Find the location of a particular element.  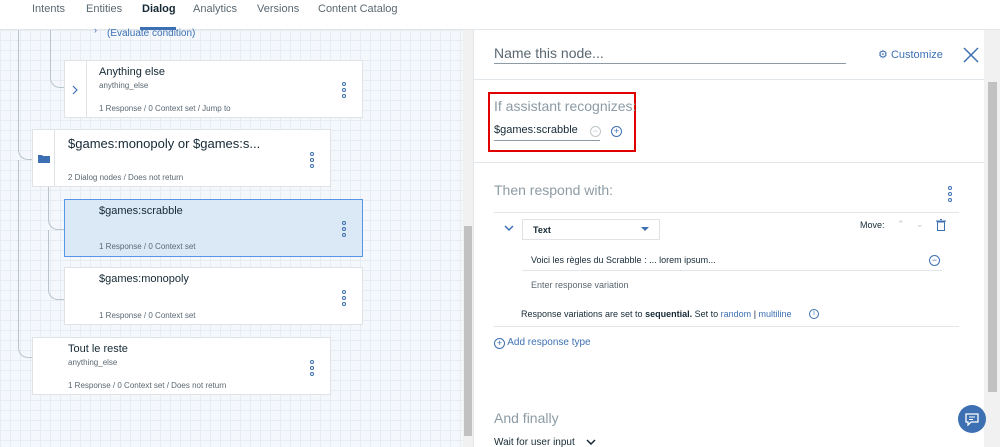

move-label: Move: is located at coordinates (872, 225).